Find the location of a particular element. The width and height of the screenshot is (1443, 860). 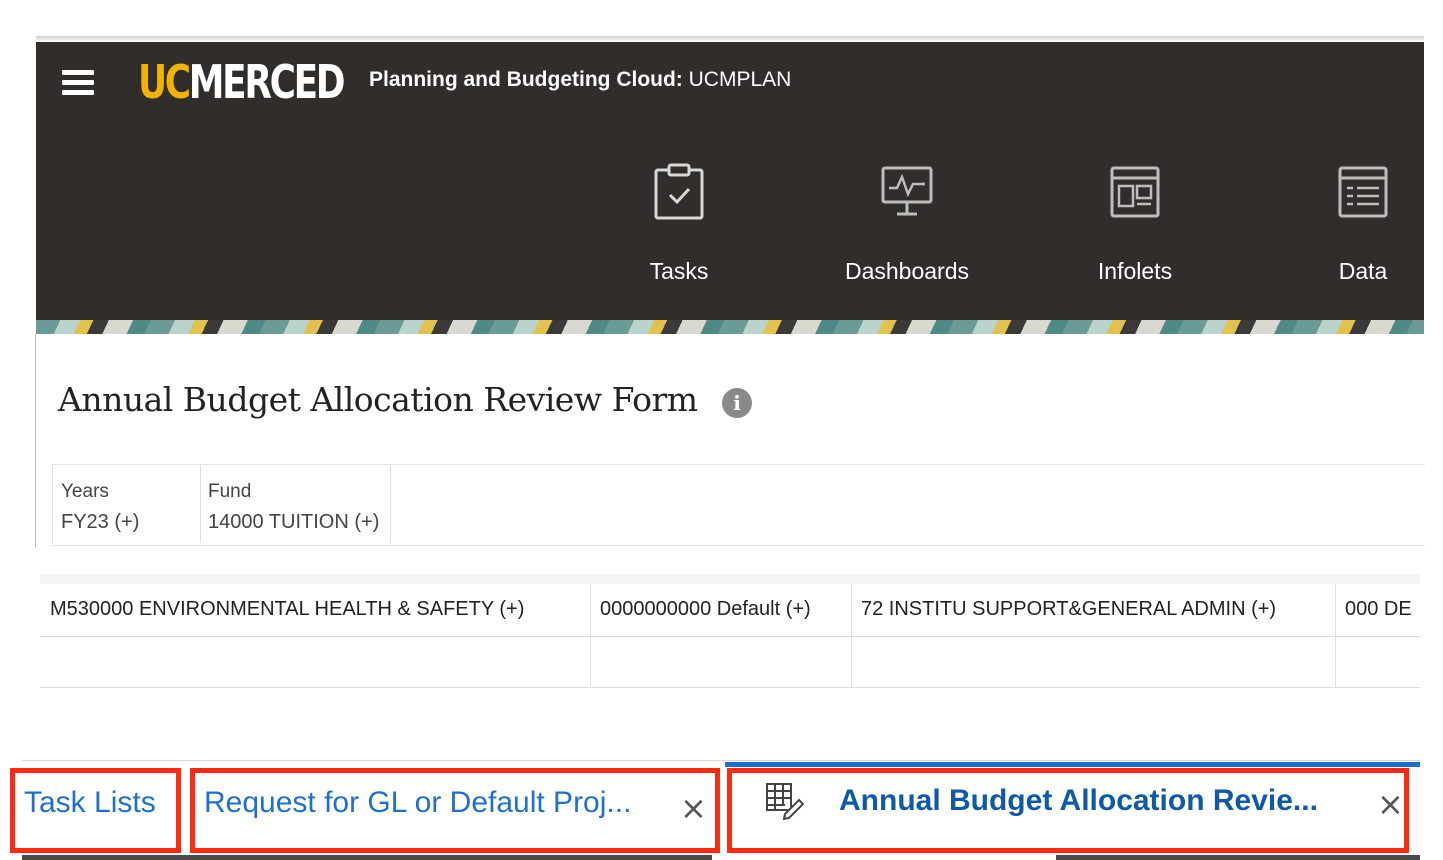

nav-dashboards-label: Dashboards is located at coordinates (907, 271).